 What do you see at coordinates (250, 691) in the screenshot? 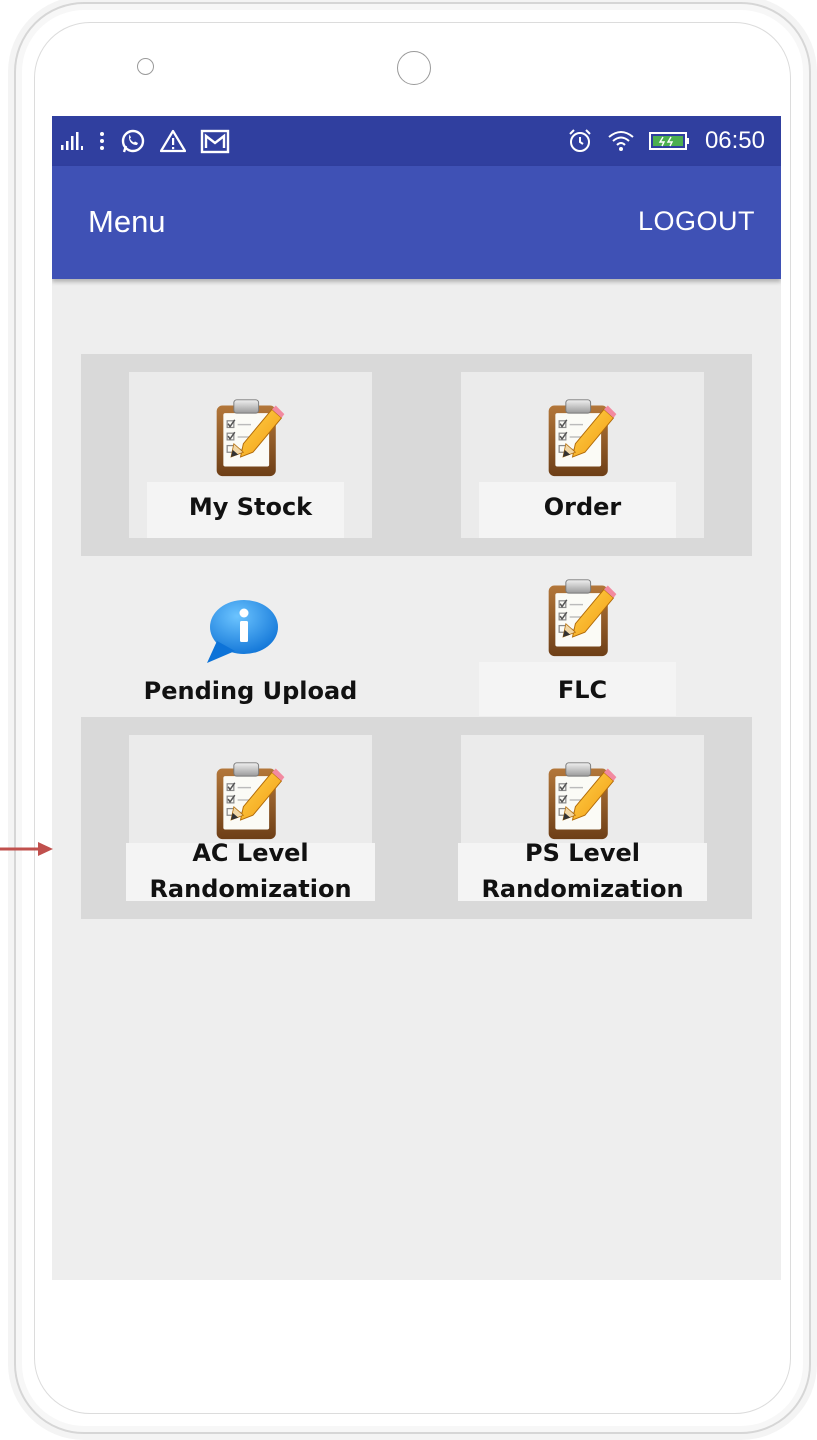
I see `menu-item-label: Pending Upload` at bounding box center [250, 691].